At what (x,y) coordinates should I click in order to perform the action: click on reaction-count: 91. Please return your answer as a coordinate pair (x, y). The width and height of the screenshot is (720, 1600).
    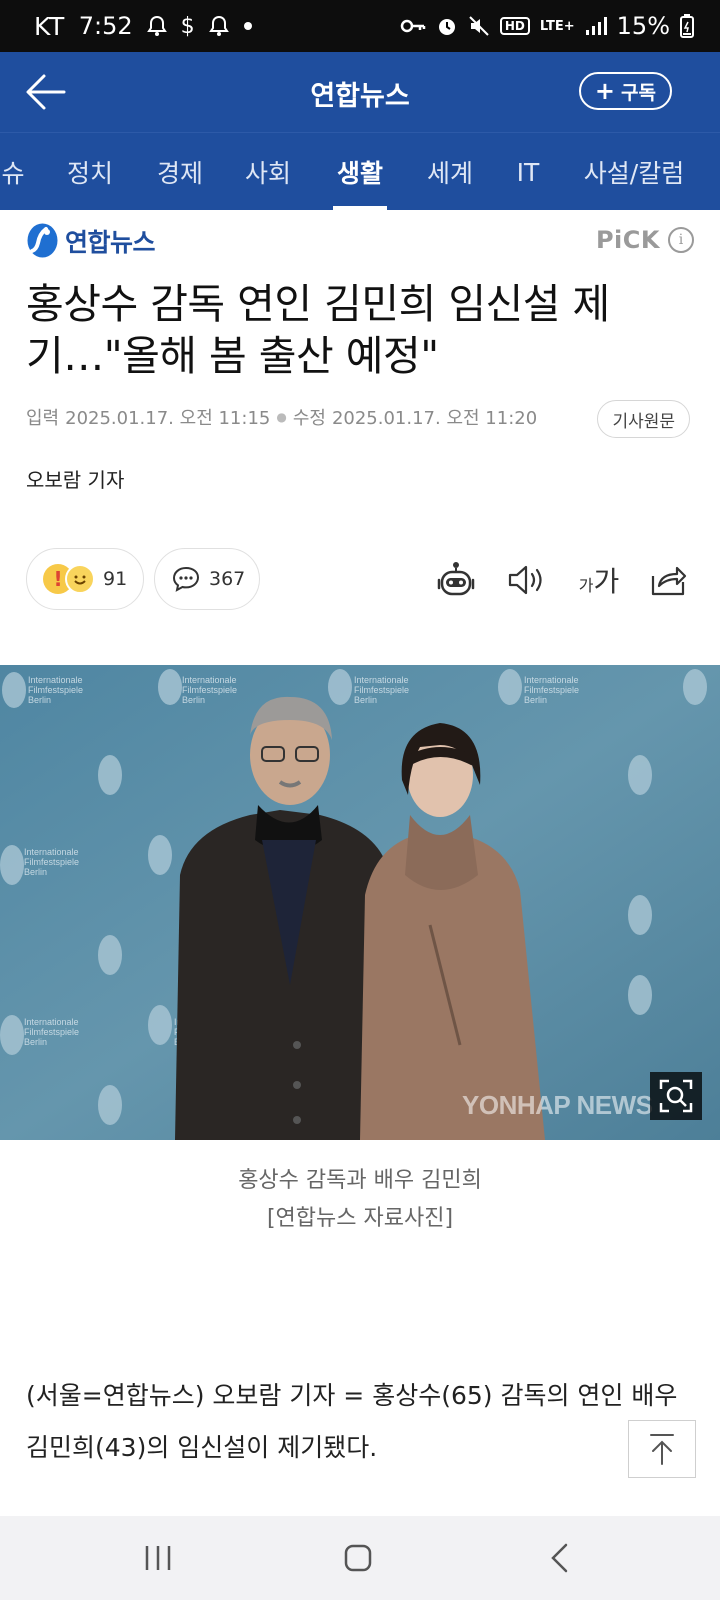
    Looking at the image, I should click on (115, 579).